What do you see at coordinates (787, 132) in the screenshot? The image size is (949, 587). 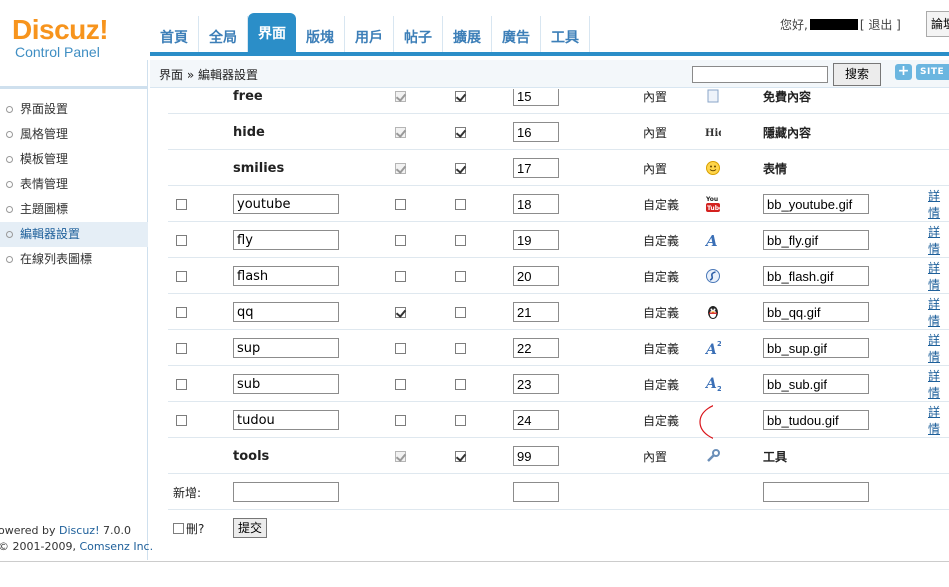 I see `tag-description: 隱藏內容` at bounding box center [787, 132].